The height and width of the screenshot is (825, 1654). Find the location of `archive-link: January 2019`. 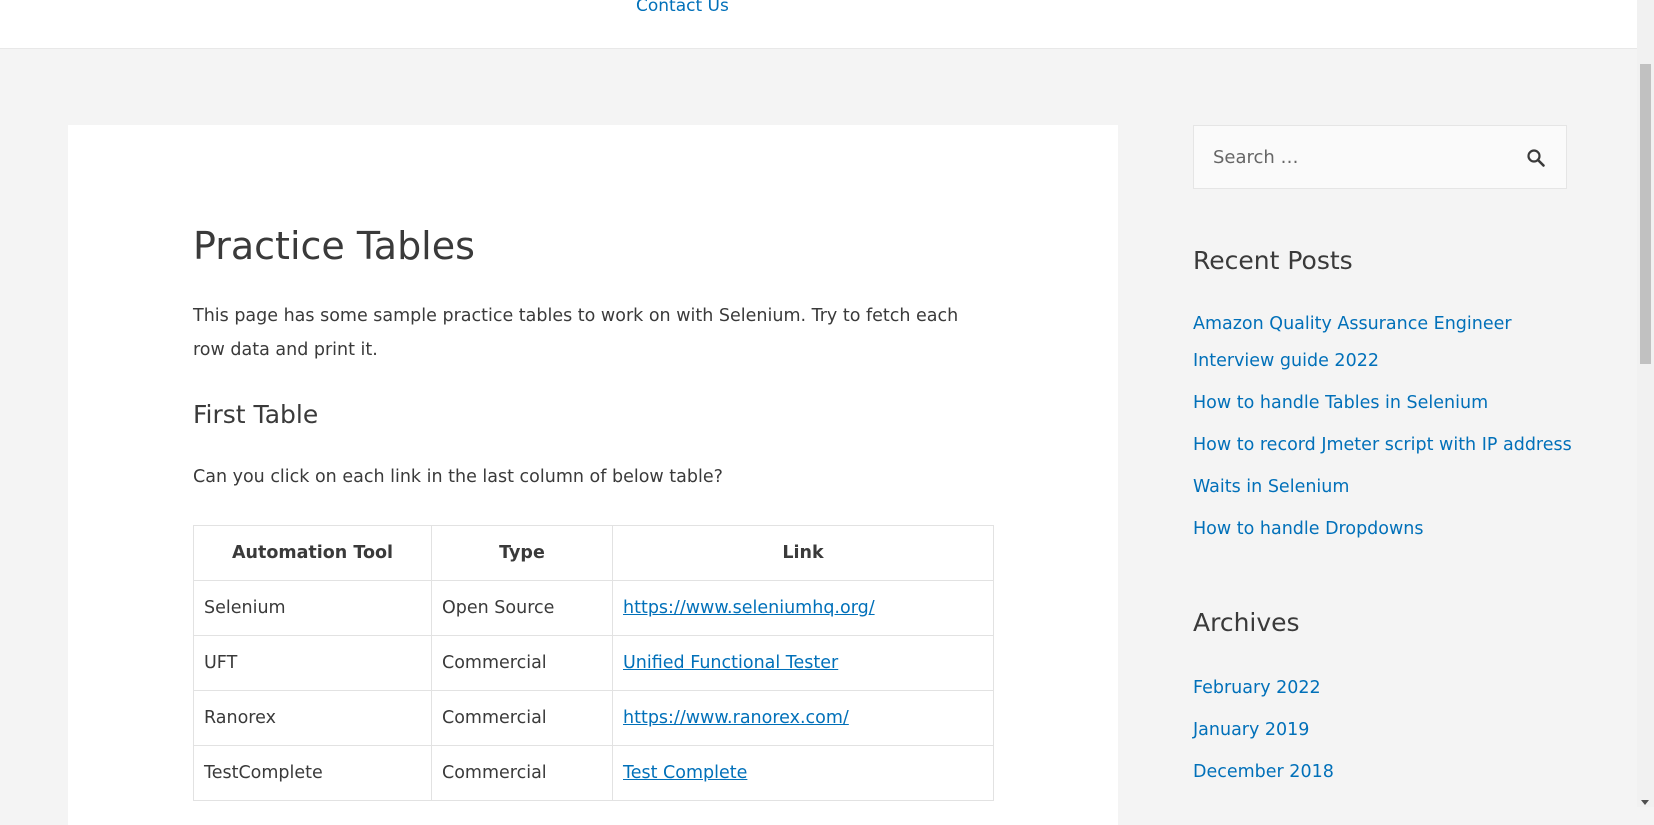

archive-link: January 2019 is located at coordinates (1251, 730).